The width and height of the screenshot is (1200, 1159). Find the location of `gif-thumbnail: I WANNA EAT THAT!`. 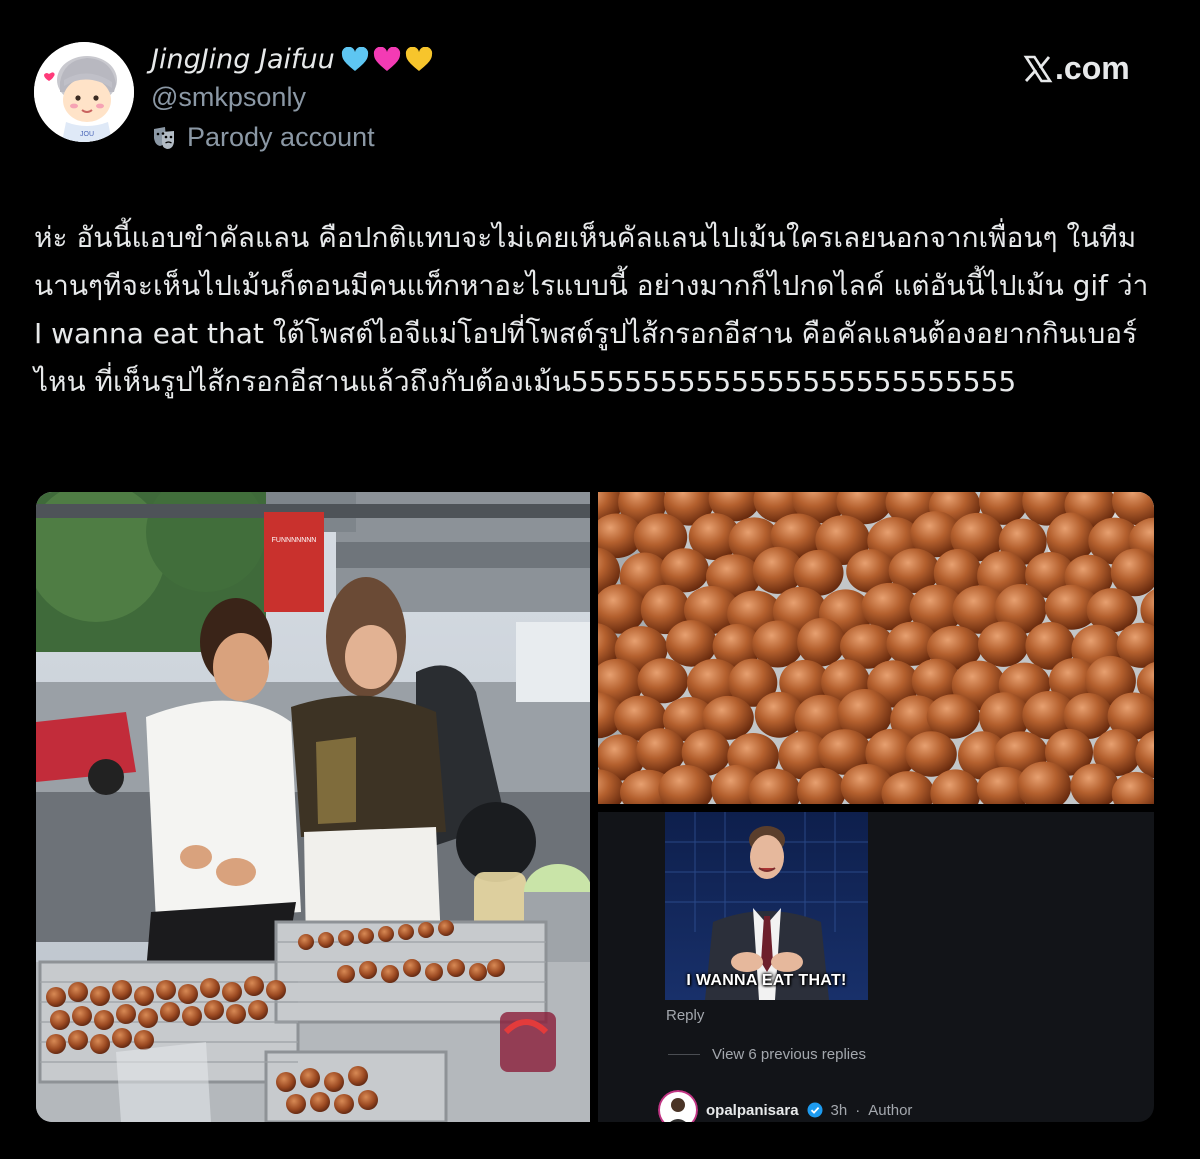

gif-thumbnail: I WANNA EAT THAT! is located at coordinates (766, 906).